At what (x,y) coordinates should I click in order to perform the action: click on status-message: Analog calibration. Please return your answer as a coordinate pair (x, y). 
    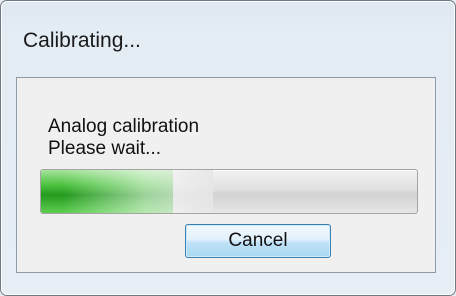
    Looking at the image, I should click on (124, 126).